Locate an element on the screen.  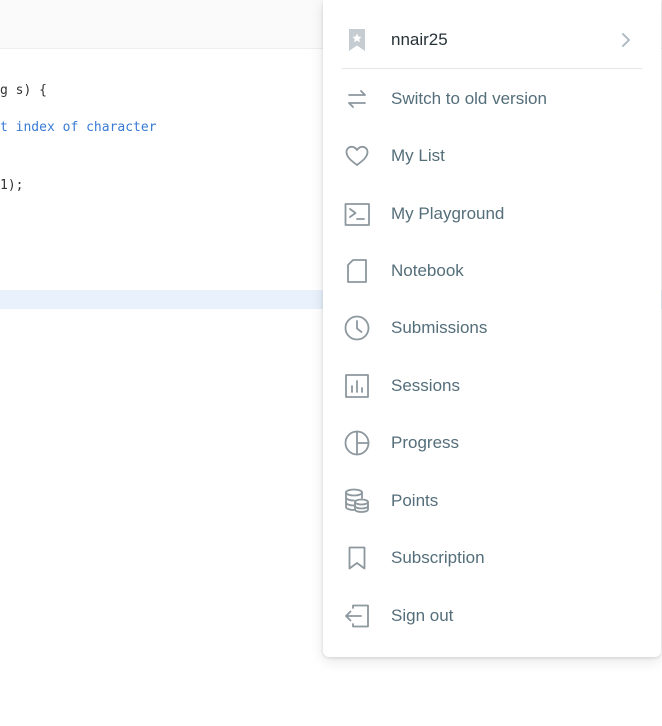
terminal-icon is located at coordinates (357, 214).